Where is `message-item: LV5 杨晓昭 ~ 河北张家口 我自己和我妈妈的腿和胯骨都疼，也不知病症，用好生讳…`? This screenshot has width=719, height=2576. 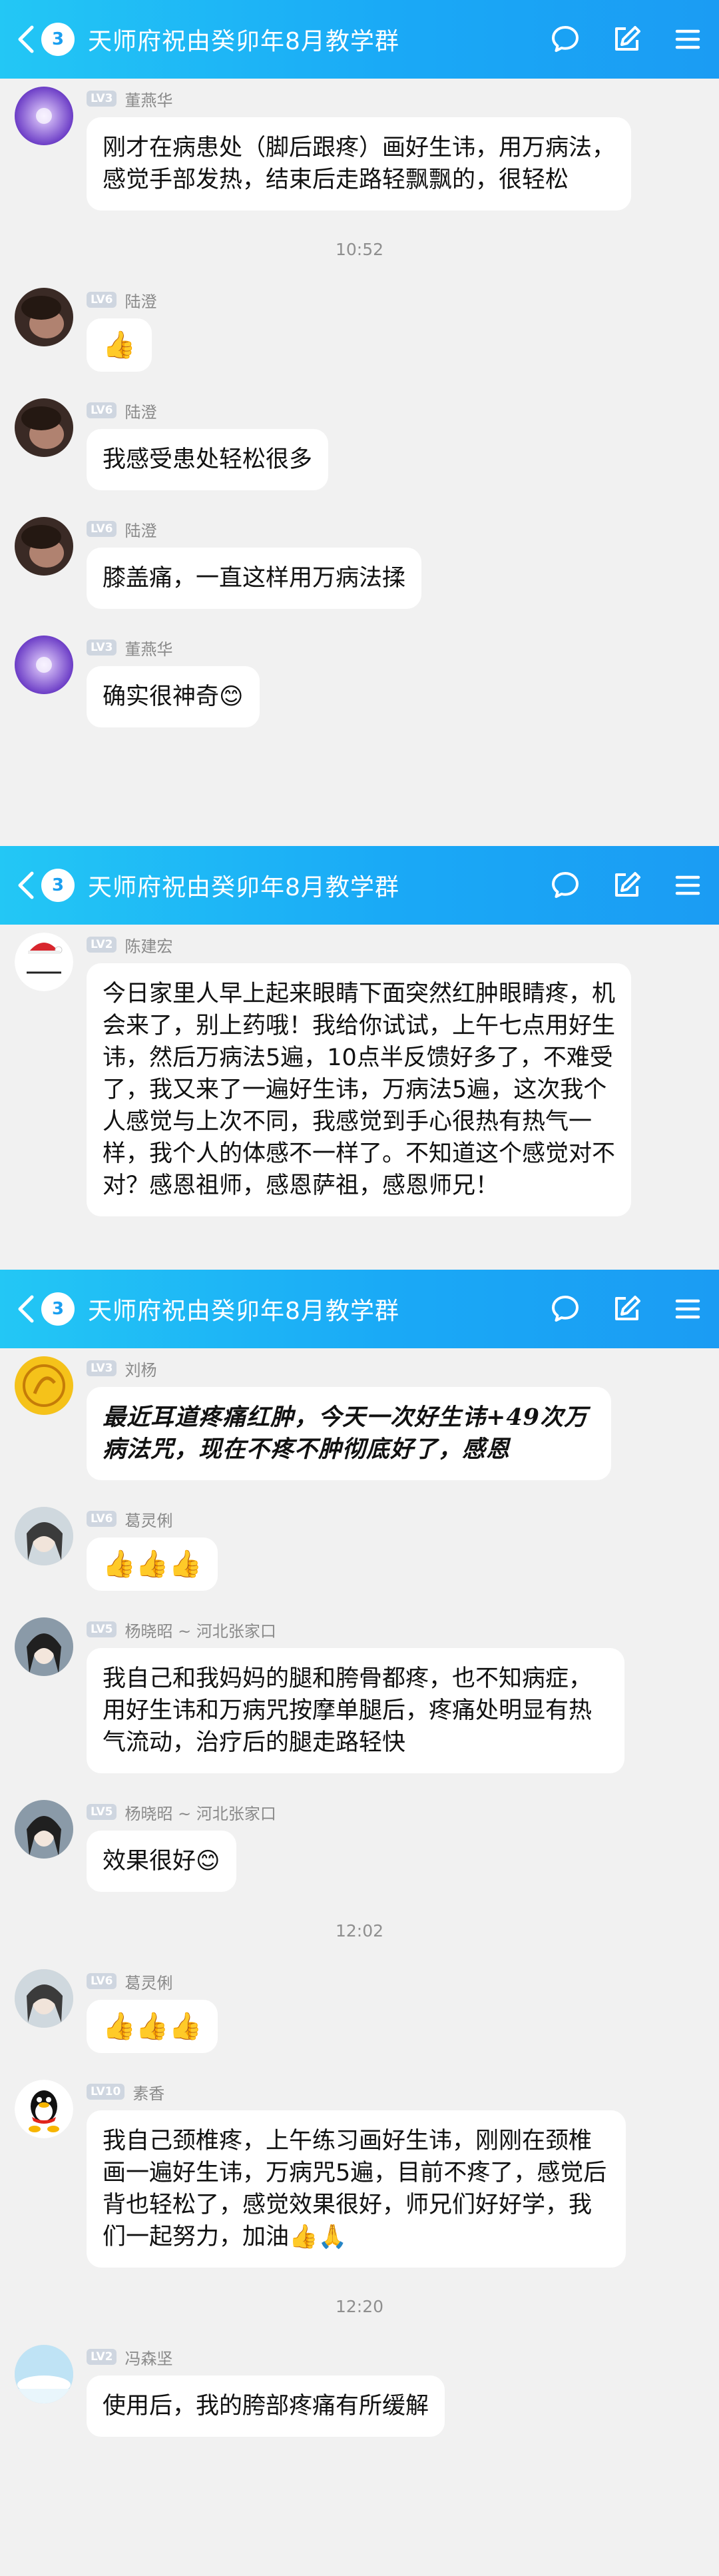
message-item: LV5 杨晓昭 ~ 河北张家口 我自己和我妈妈的腿和胯骨都疼，也不知病症，用好生讳… is located at coordinates (359, 1695).